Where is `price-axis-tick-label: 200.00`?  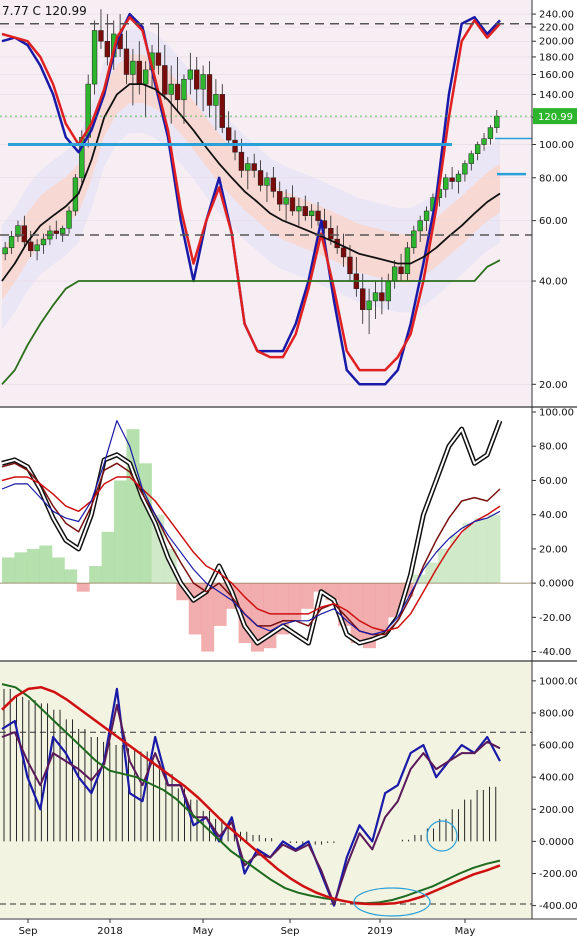
price-axis-tick-label: 200.00 is located at coordinates (556, 42).